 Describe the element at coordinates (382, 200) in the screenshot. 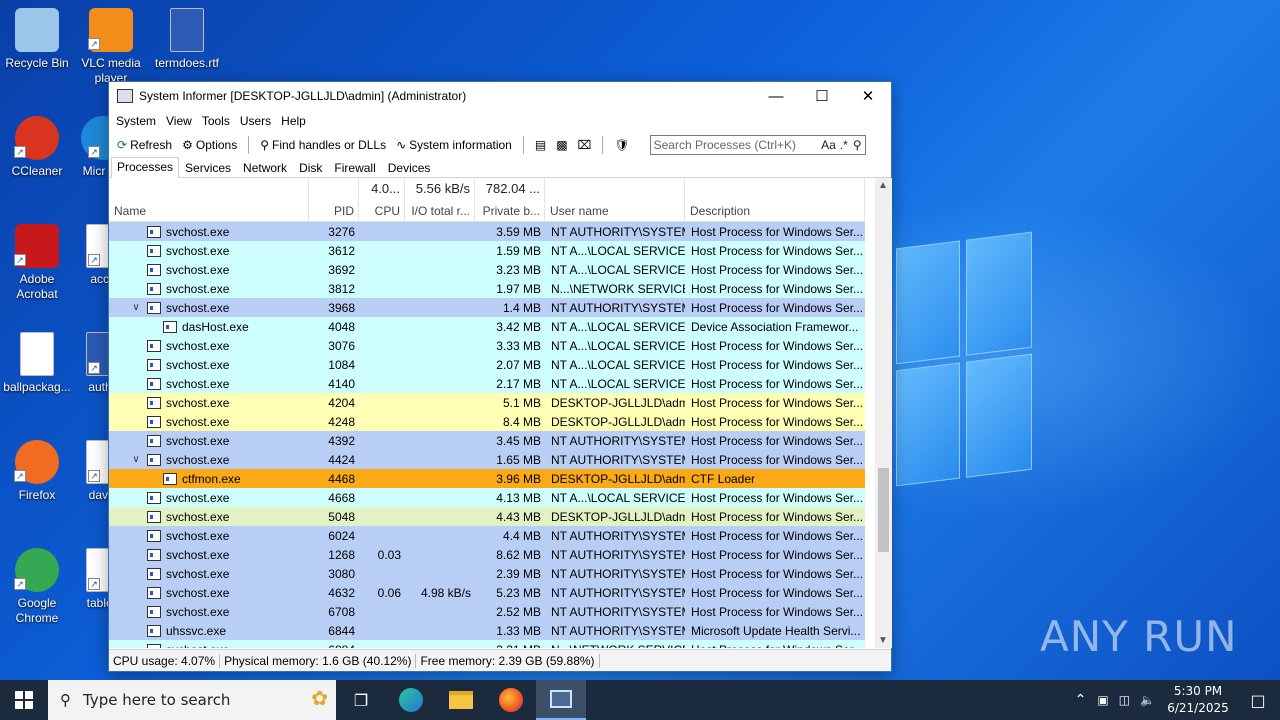

I see `column-cpu: 4.0... CPU` at that location.